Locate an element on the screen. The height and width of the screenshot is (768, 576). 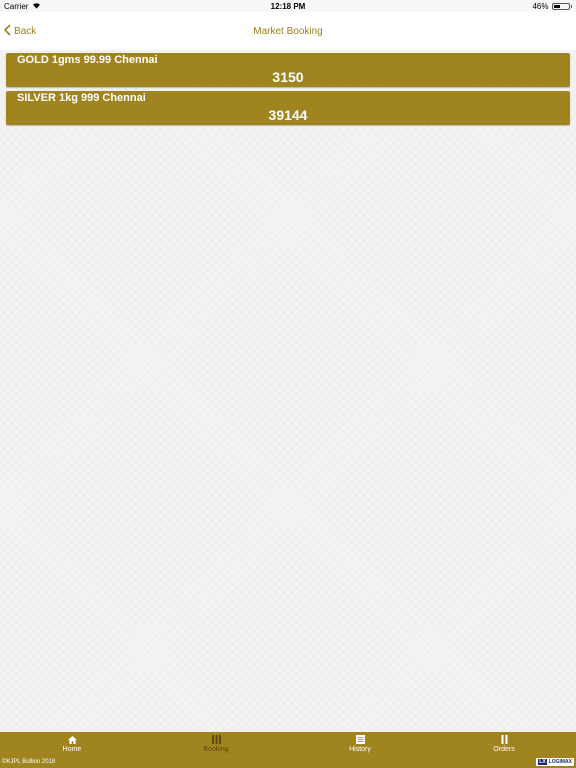
tab-label: Booking is located at coordinates (216, 749).